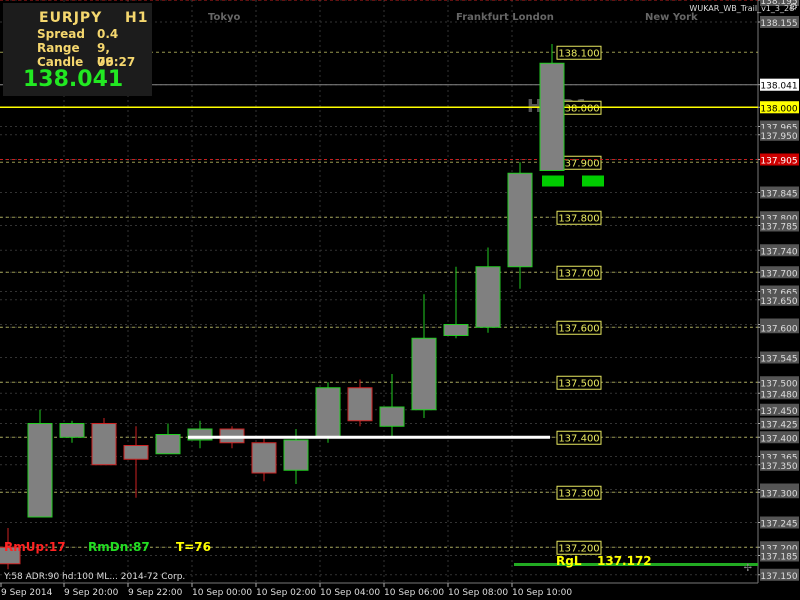 The width and height of the screenshot is (800, 600). Describe the element at coordinates (778, 109) in the screenshot. I see `marked-price-label: 138.000` at that location.